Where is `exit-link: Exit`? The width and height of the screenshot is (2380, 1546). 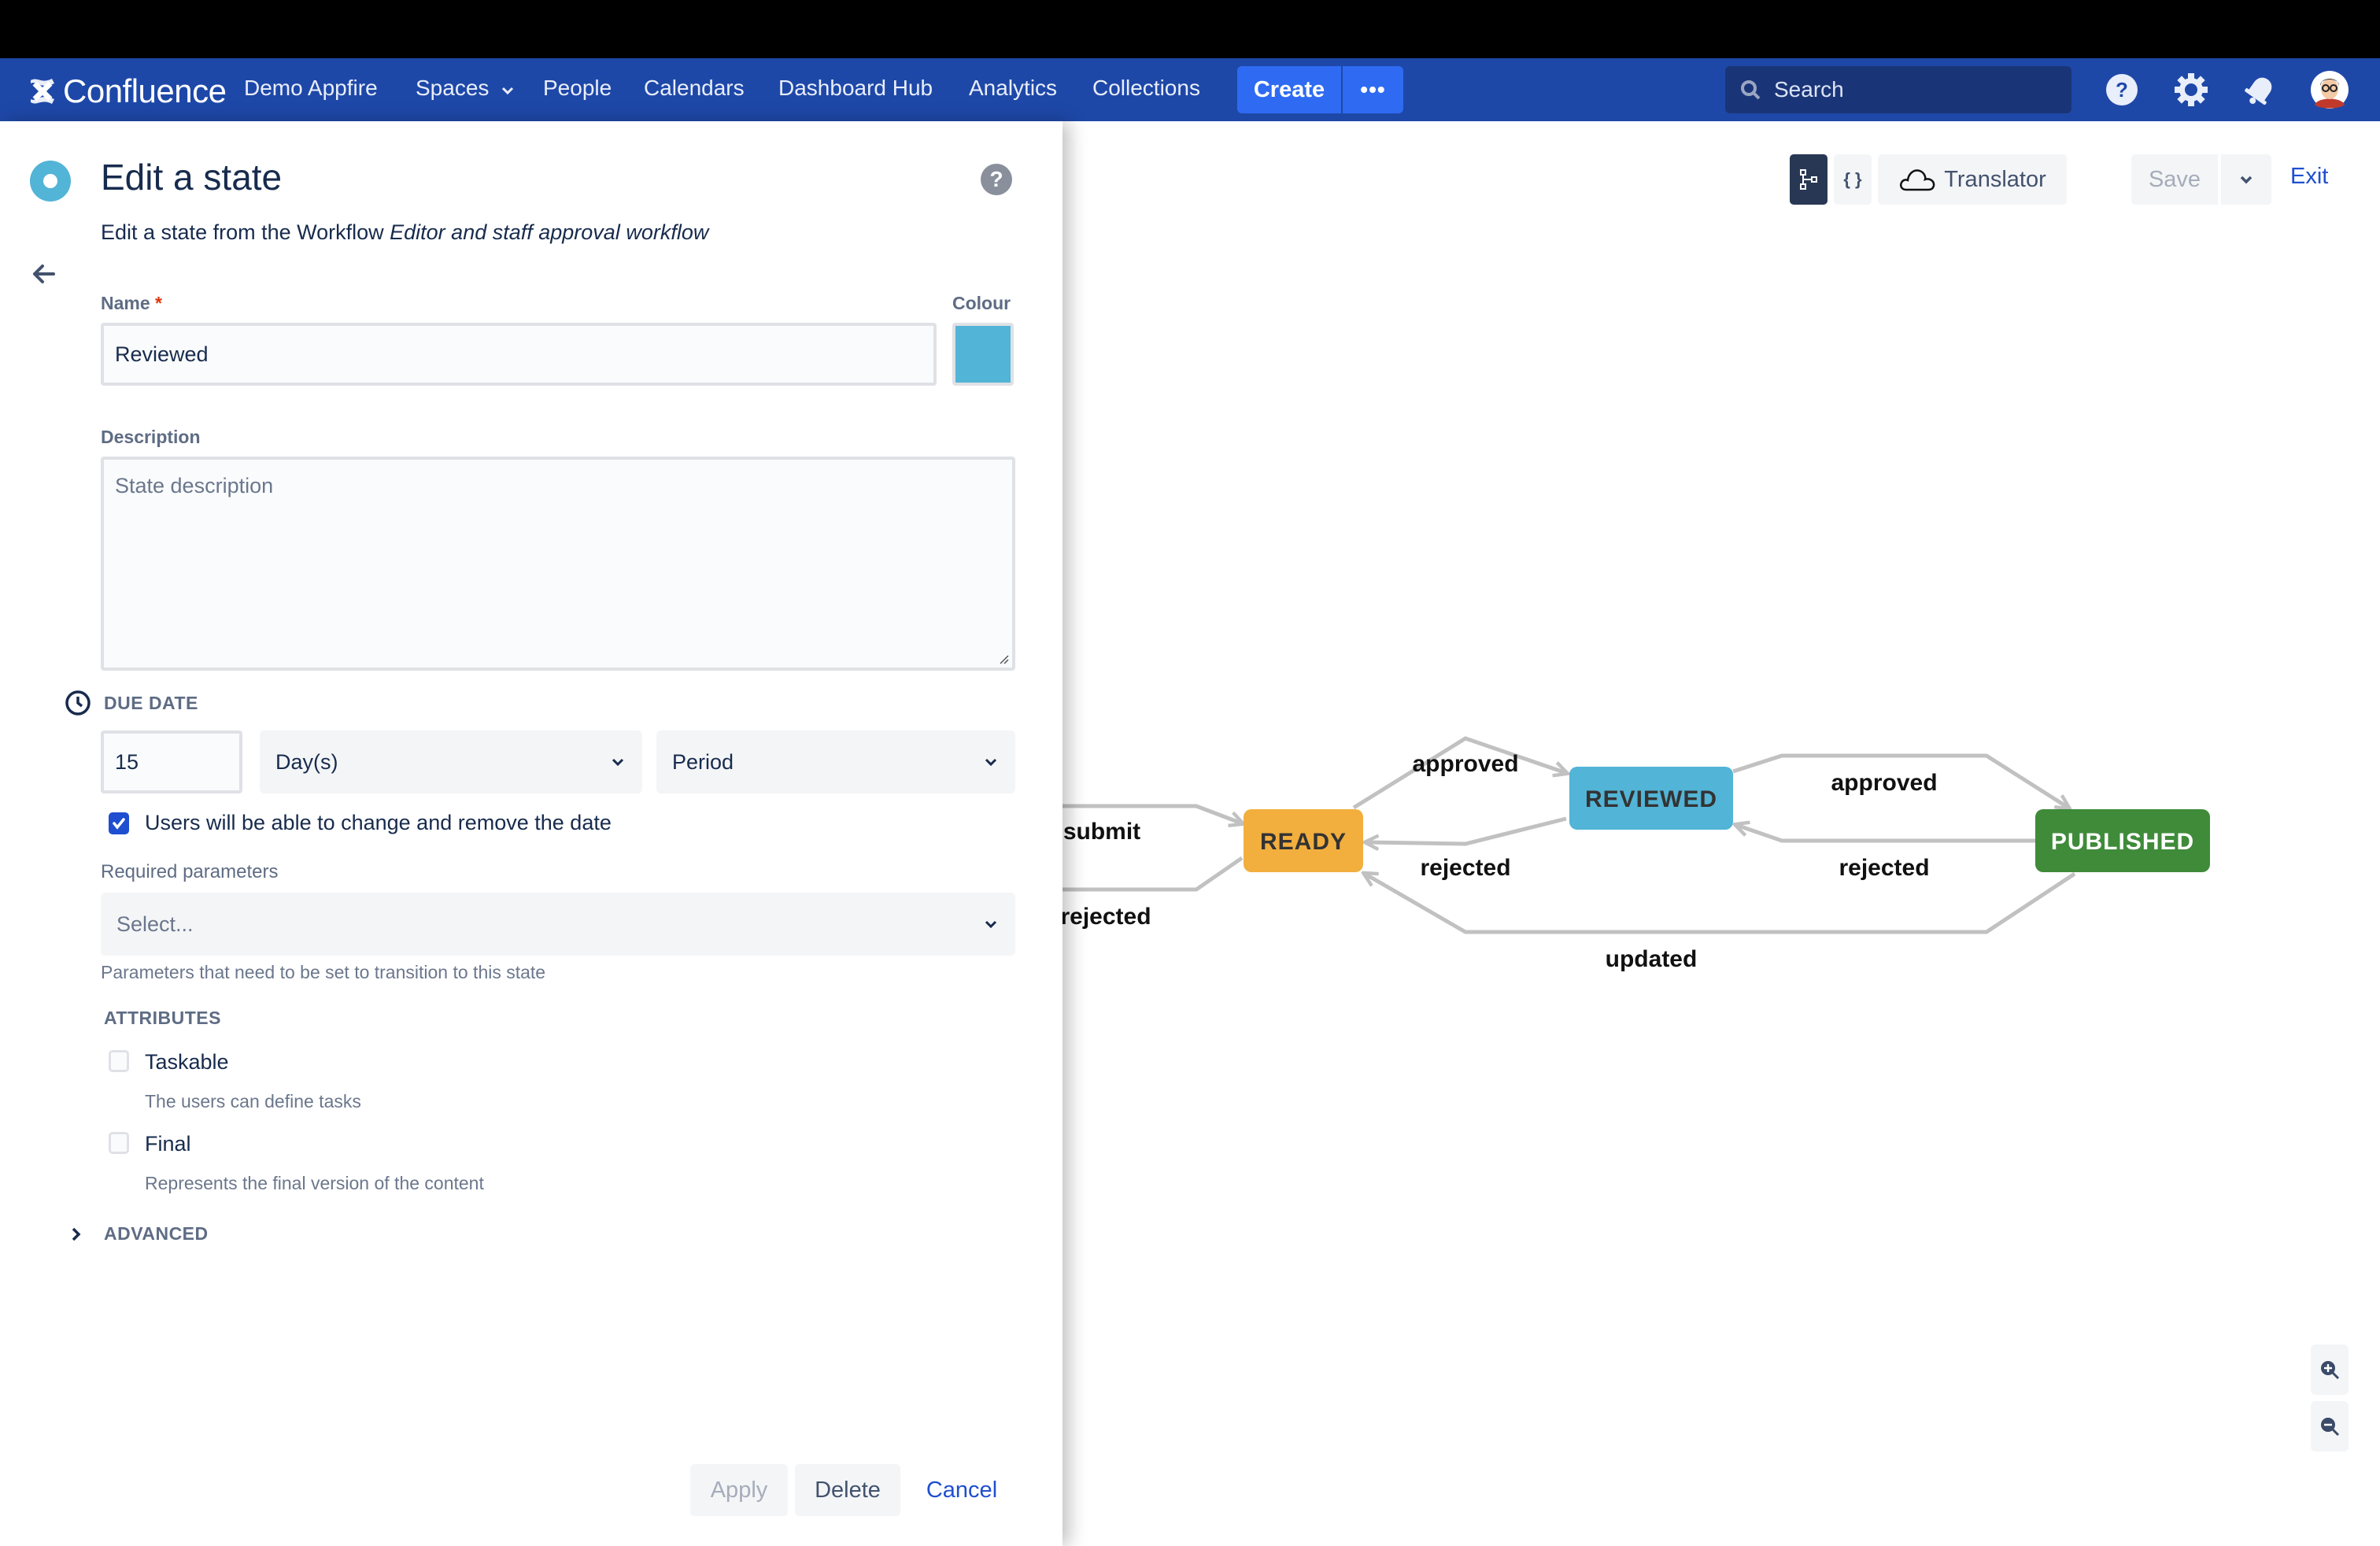
exit-link: Exit is located at coordinates (2309, 177).